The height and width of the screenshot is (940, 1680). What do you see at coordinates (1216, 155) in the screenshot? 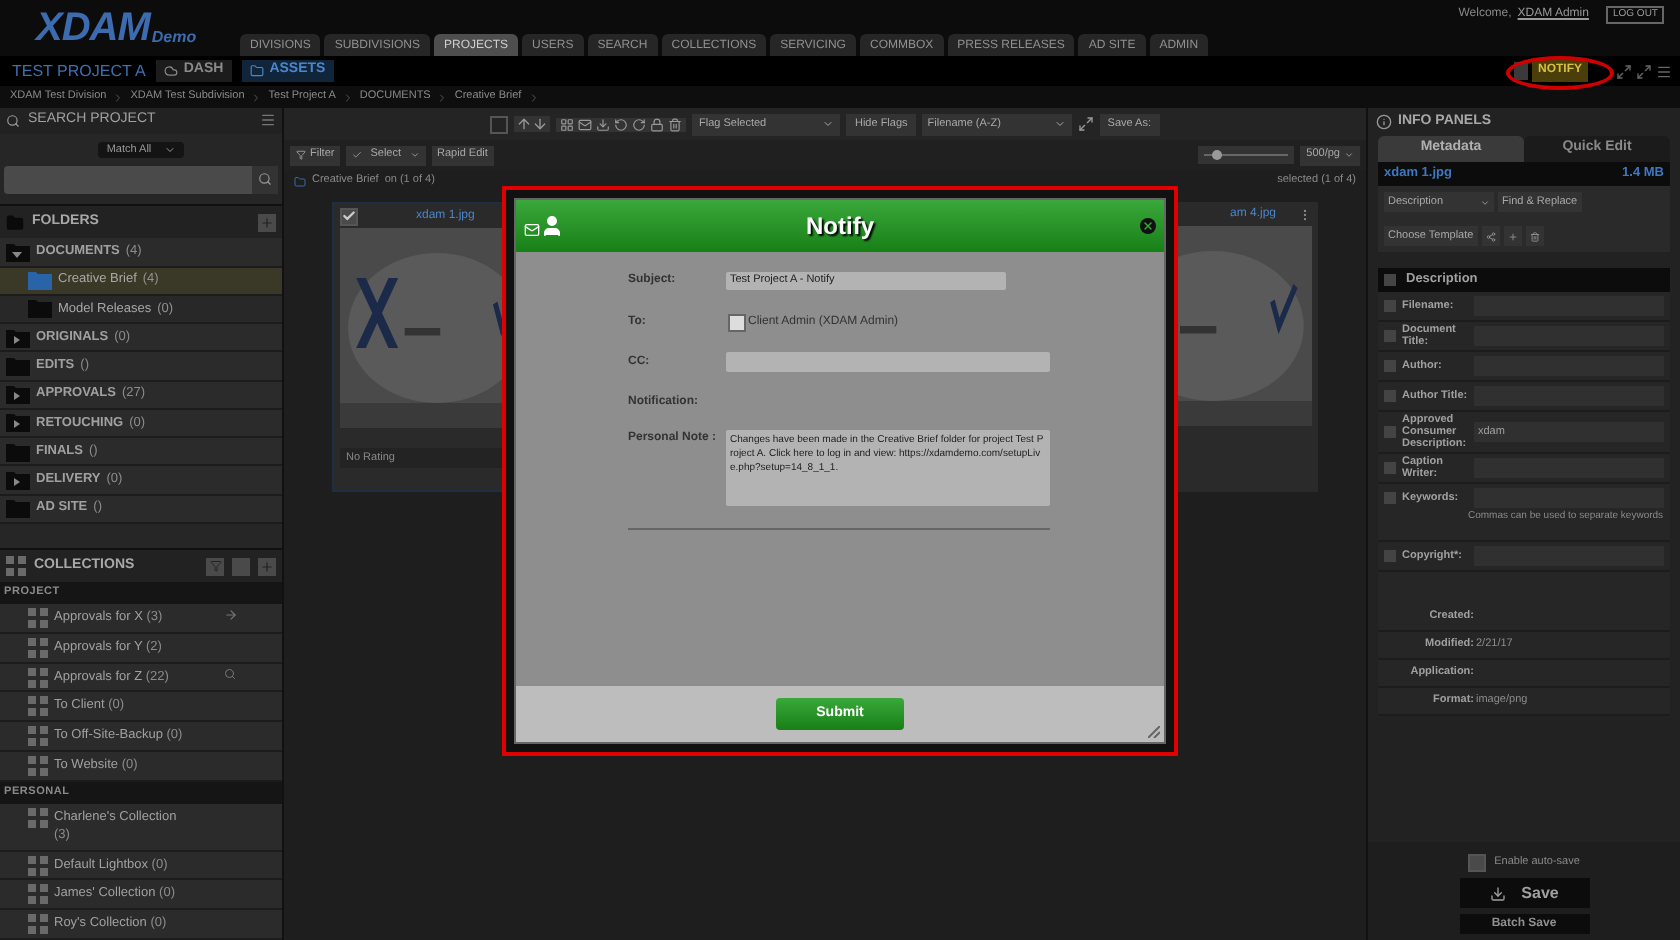
I see `slider-thumb` at bounding box center [1216, 155].